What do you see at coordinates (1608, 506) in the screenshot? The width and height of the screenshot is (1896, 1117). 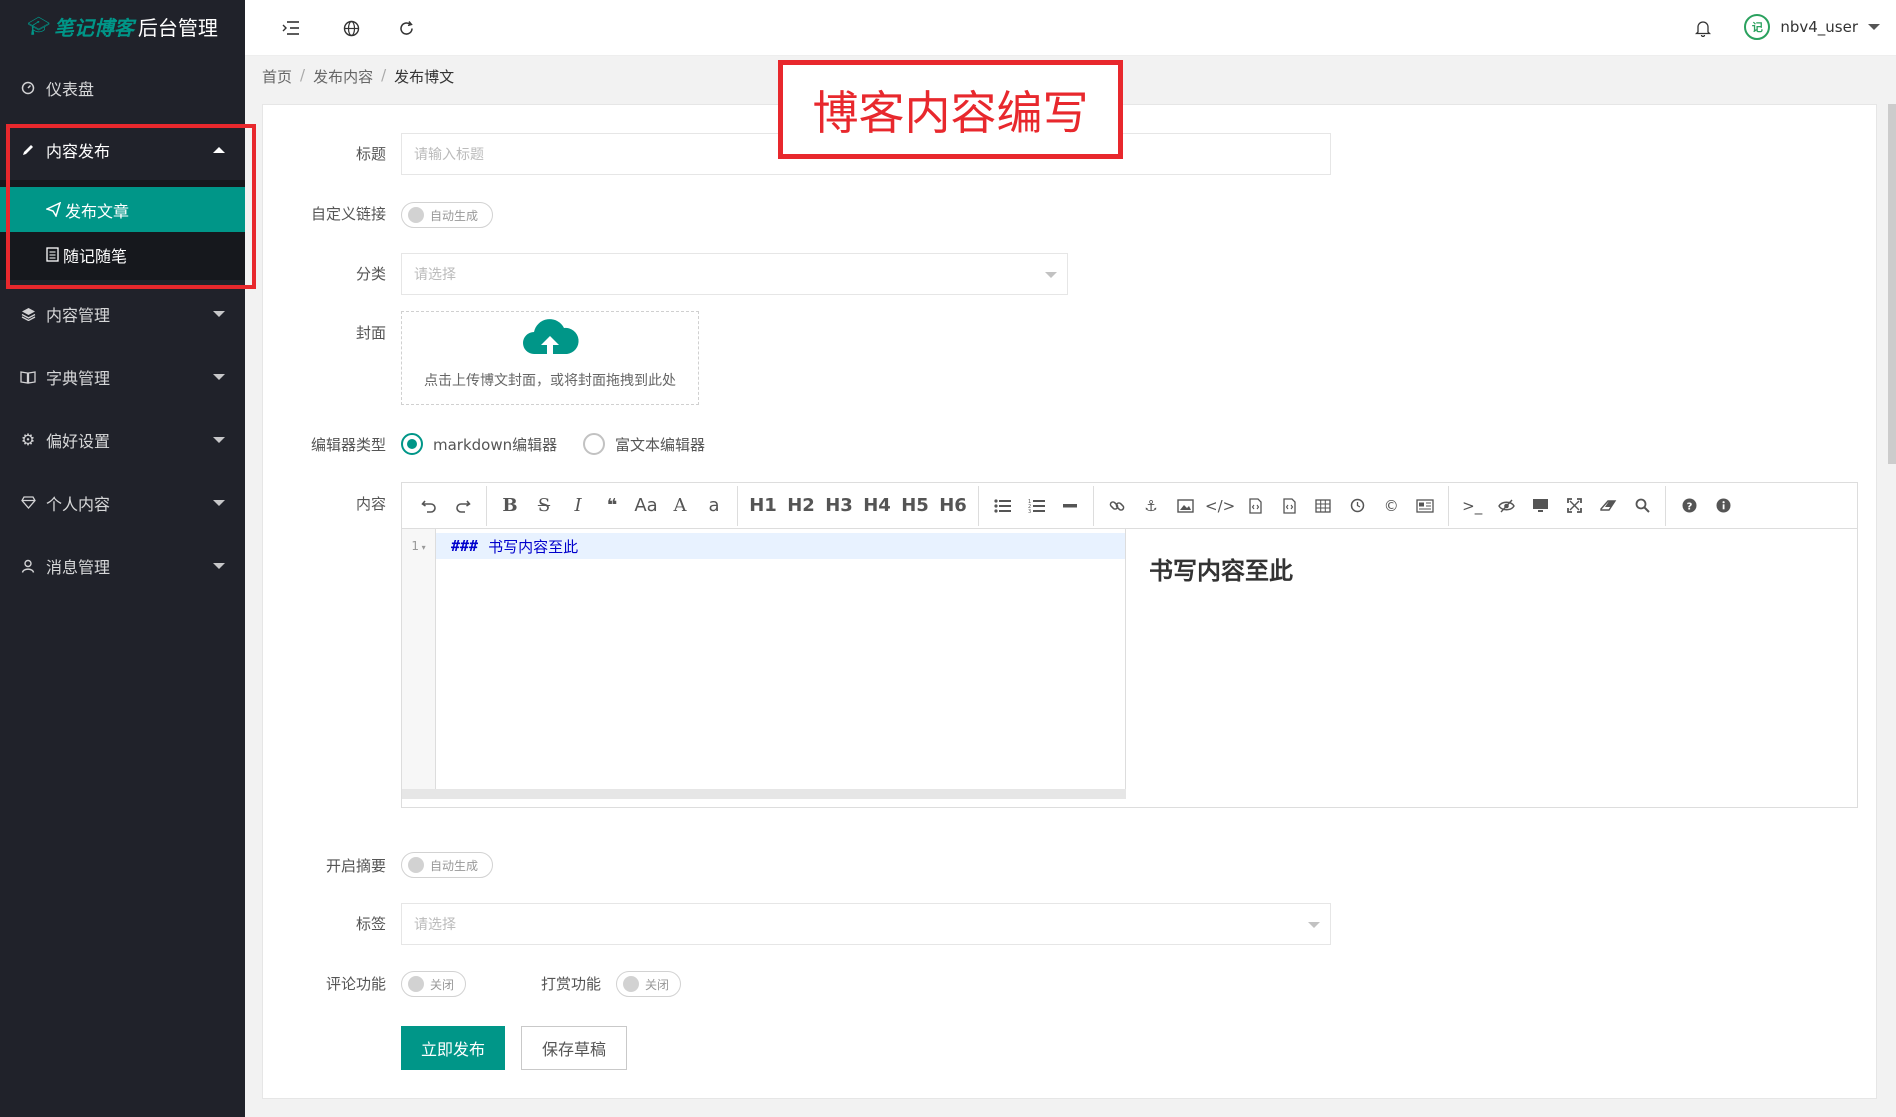 I see `eraser-icon` at bounding box center [1608, 506].